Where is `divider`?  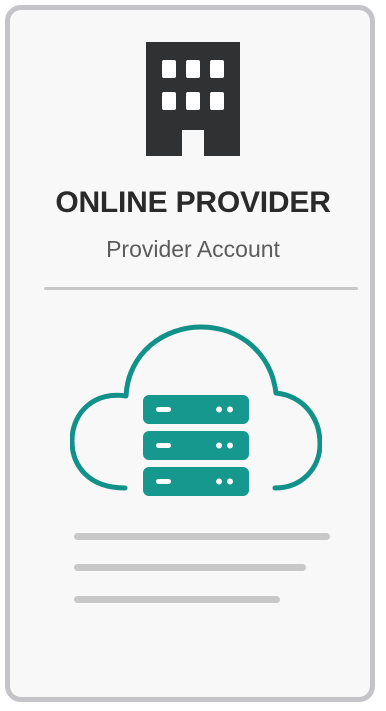
divider is located at coordinates (201, 288).